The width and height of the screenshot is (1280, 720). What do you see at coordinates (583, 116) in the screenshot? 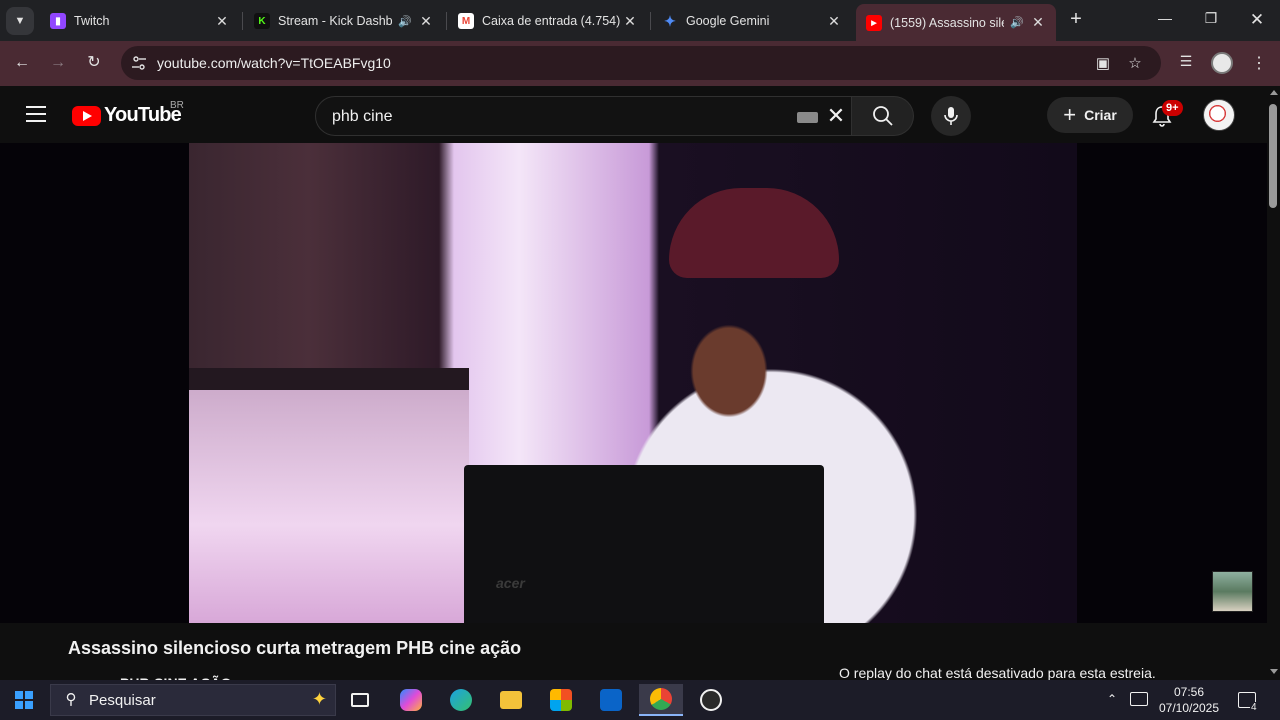
I see `search-input: phb cine ✕` at bounding box center [583, 116].